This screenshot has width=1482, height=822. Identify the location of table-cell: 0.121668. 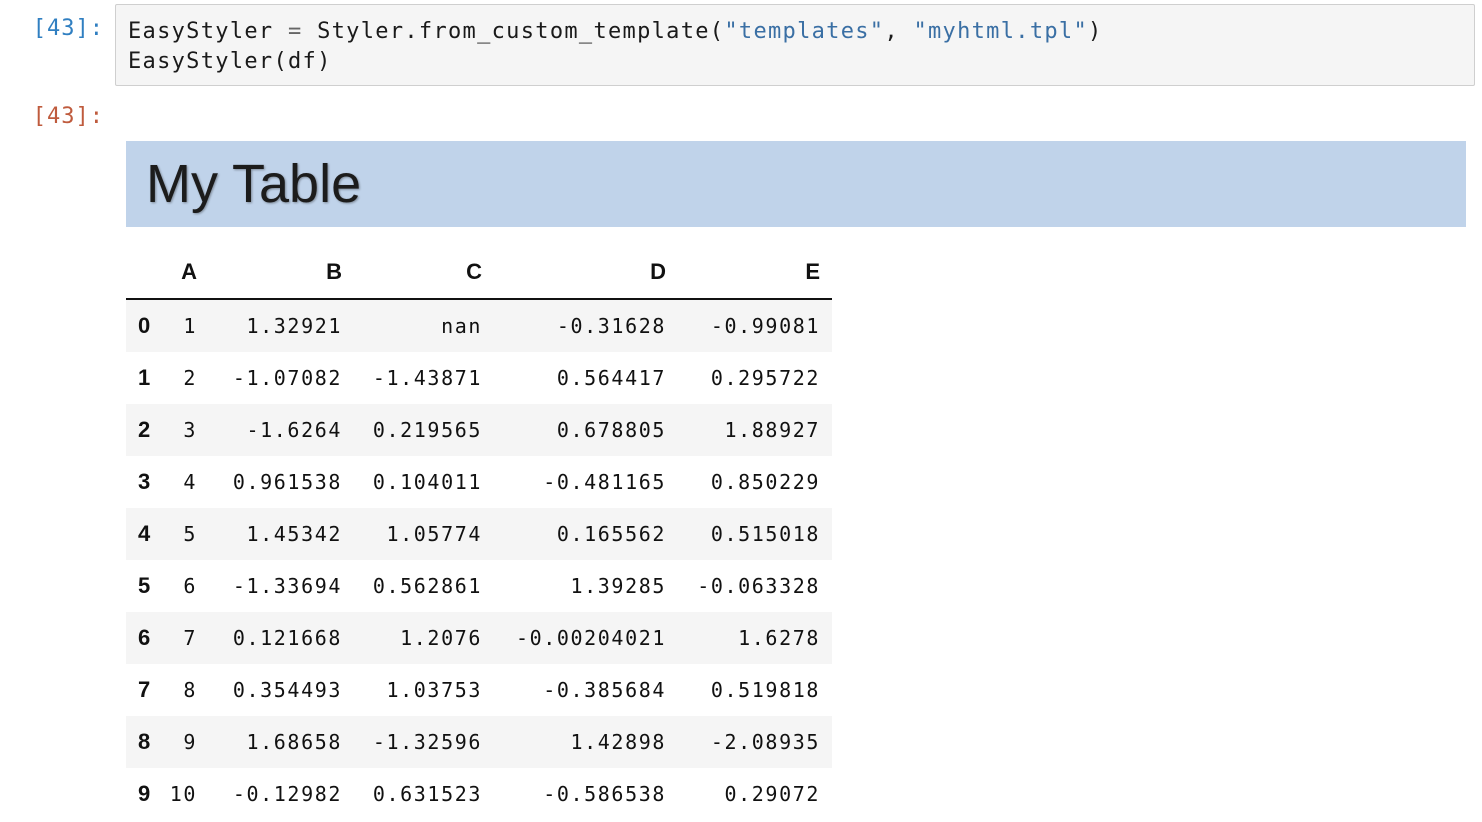
(287, 638).